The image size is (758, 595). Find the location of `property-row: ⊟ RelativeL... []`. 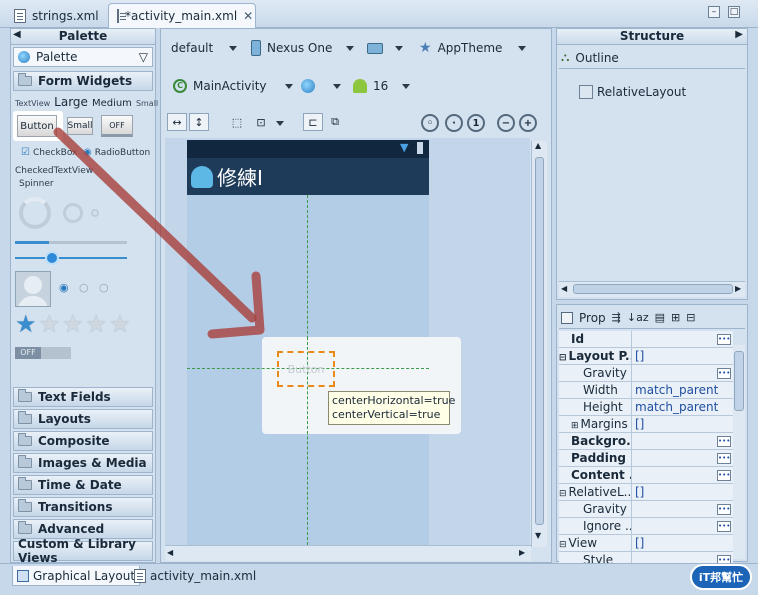

property-row: ⊟ RelativeL... [] is located at coordinates (646, 492).